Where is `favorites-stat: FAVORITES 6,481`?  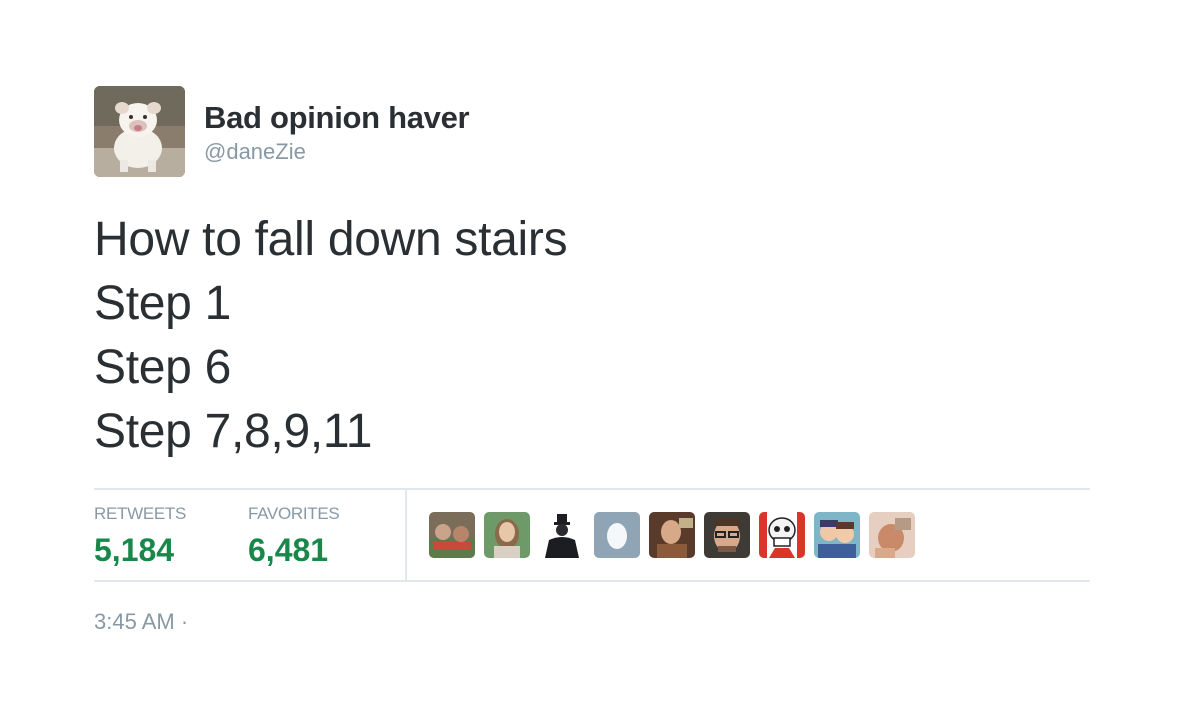 favorites-stat: FAVORITES 6,481 is located at coordinates (326, 535).